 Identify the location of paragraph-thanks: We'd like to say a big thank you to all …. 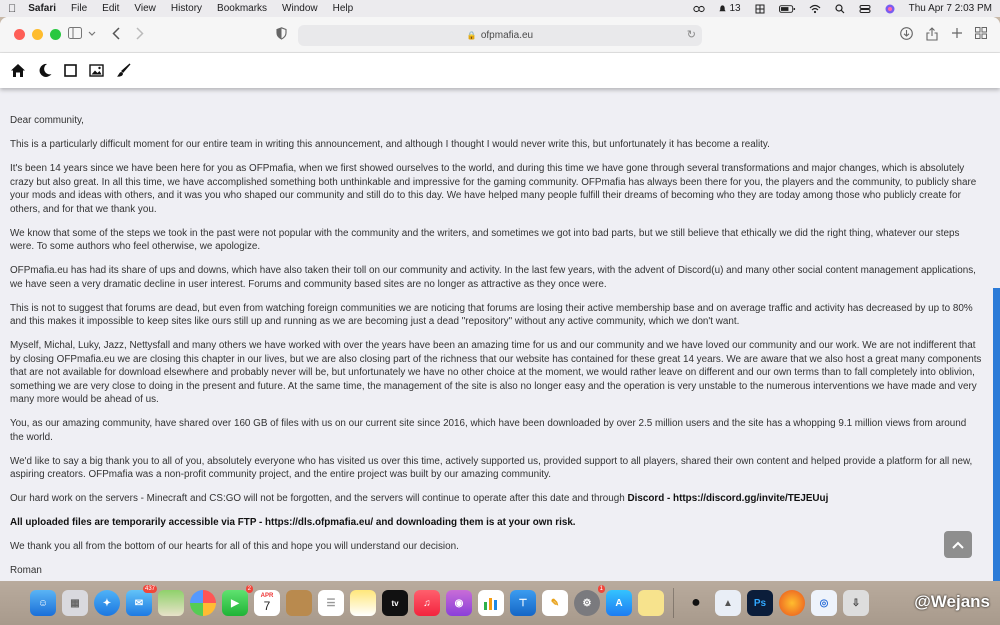
(491, 468).